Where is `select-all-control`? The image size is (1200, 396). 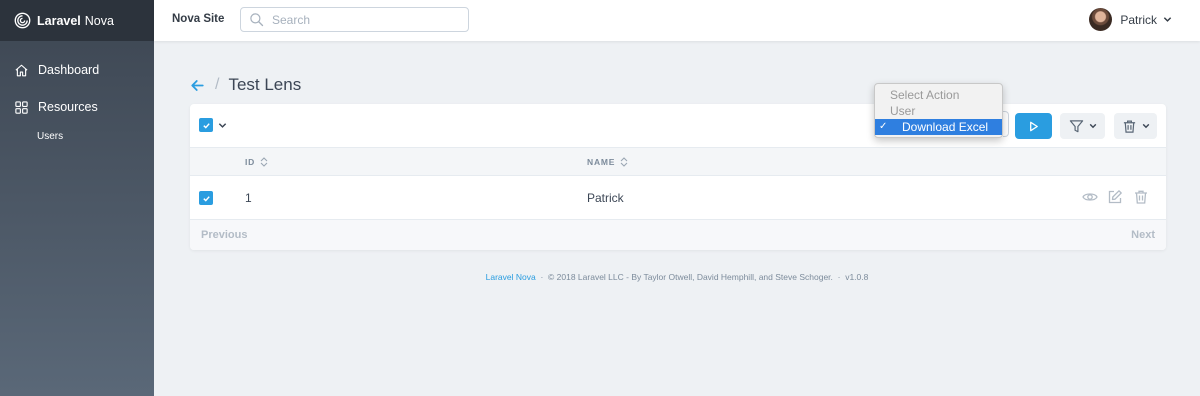
select-all-control is located at coordinates (213, 125).